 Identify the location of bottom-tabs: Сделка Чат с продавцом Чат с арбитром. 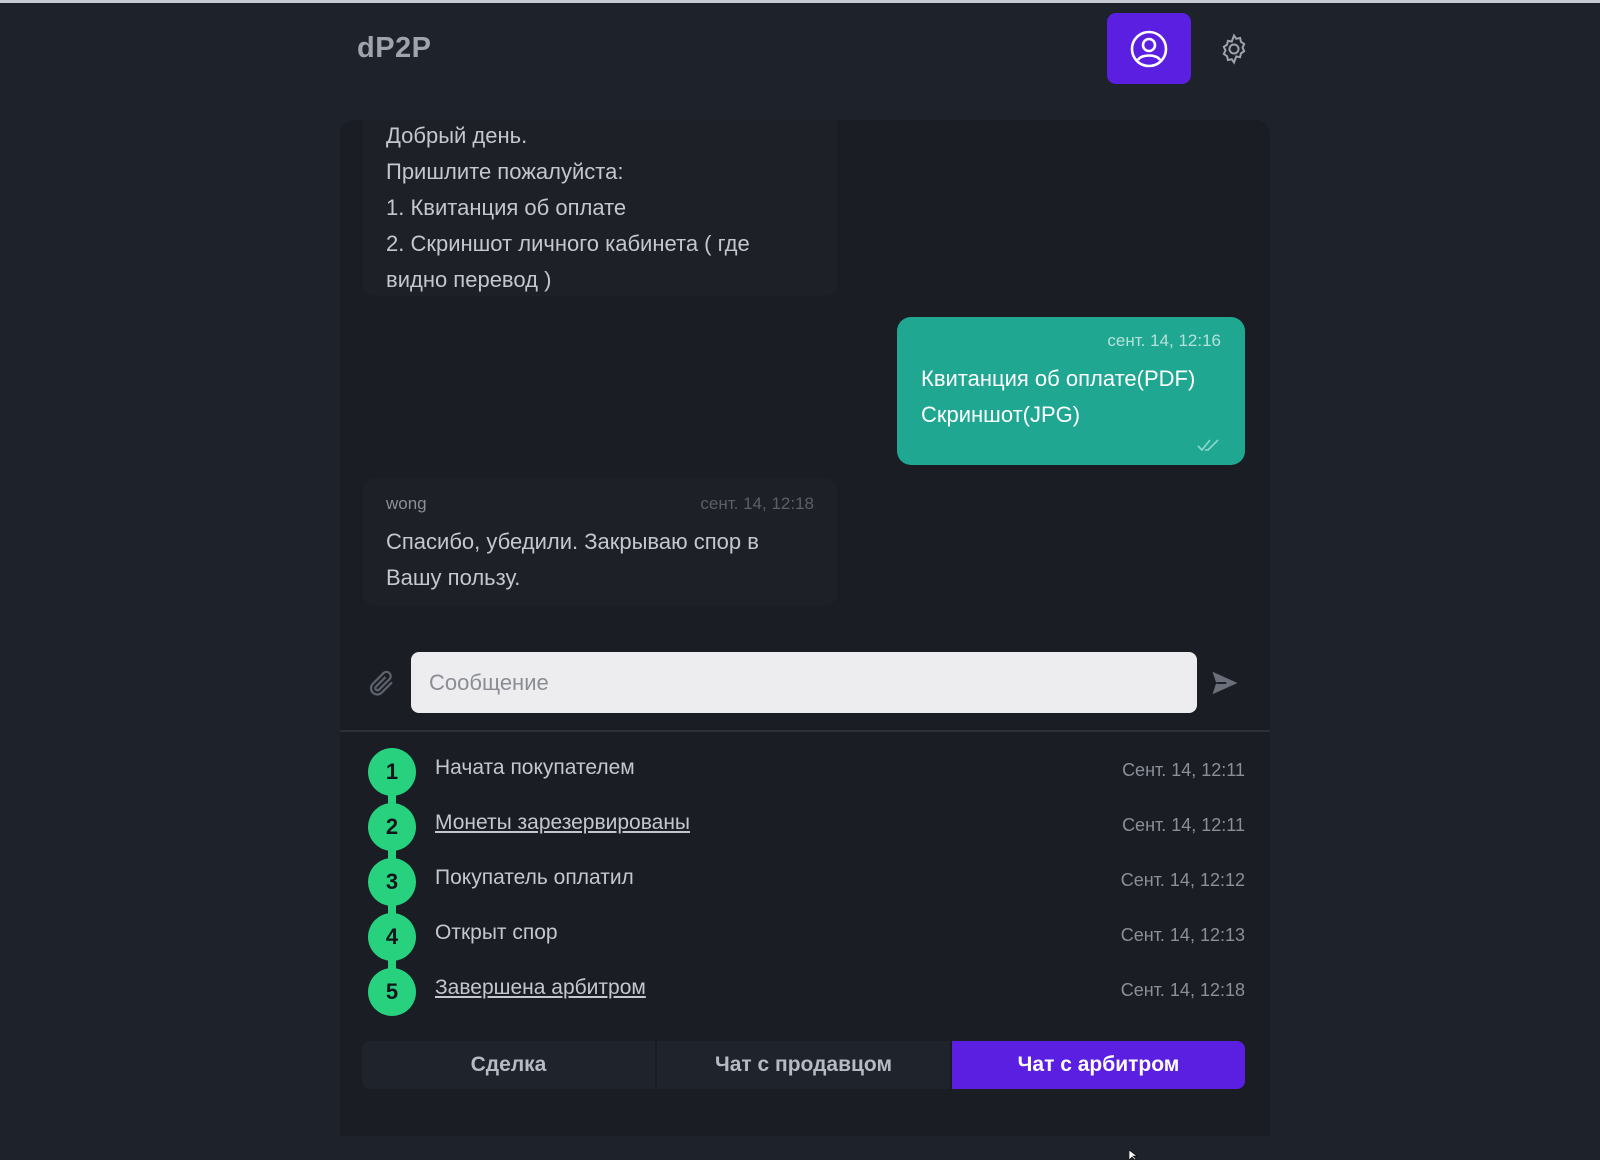
(803, 1065).